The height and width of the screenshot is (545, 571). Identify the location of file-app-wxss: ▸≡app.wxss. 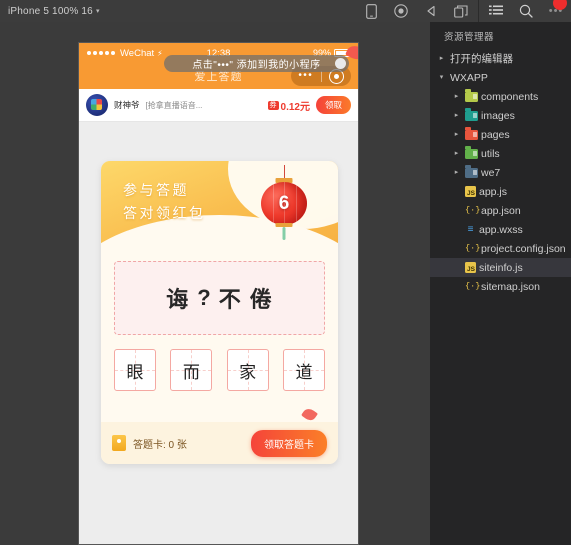
(500, 229).